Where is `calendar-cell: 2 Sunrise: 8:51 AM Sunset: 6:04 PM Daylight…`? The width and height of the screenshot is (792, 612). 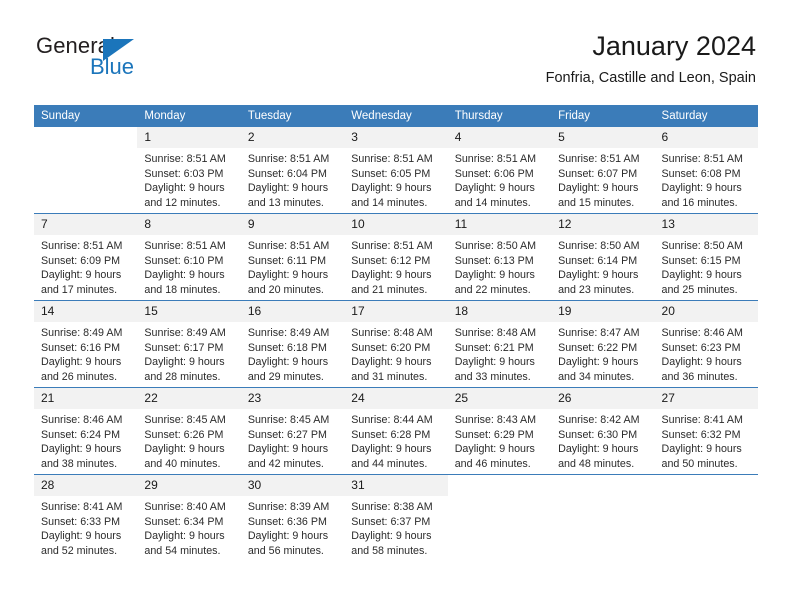 calendar-cell: 2 Sunrise: 8:51 AM Sunset: 6:04 PM Daylight… is located at coordinates (292, 170).